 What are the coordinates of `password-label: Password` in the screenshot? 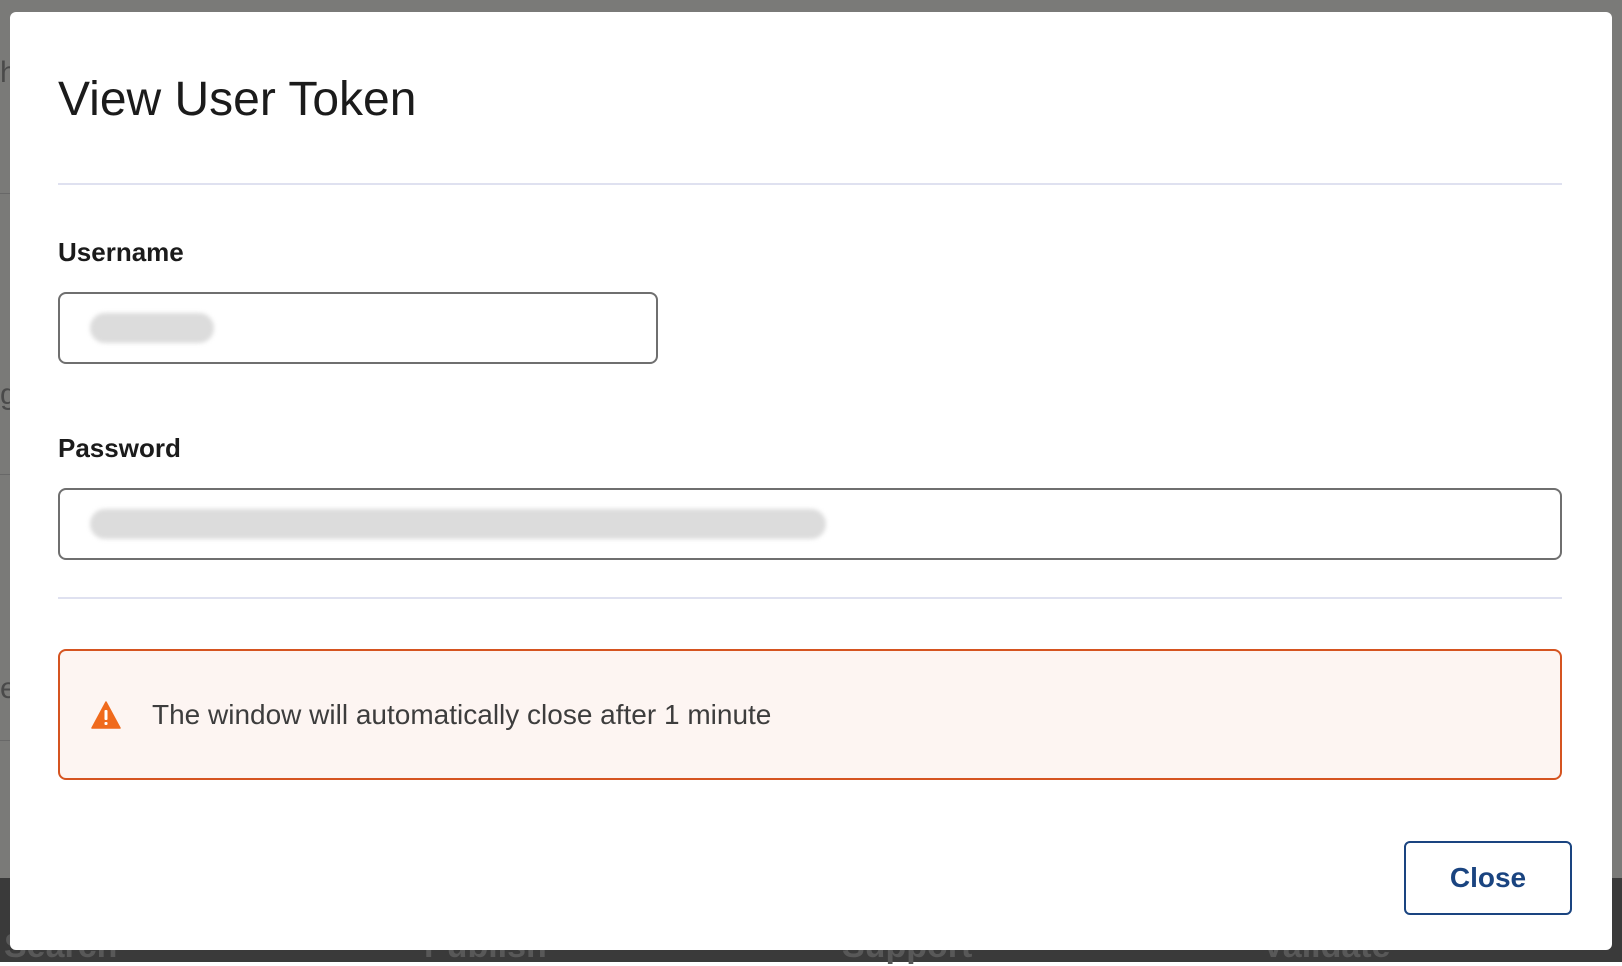 It's located at (119, 448).